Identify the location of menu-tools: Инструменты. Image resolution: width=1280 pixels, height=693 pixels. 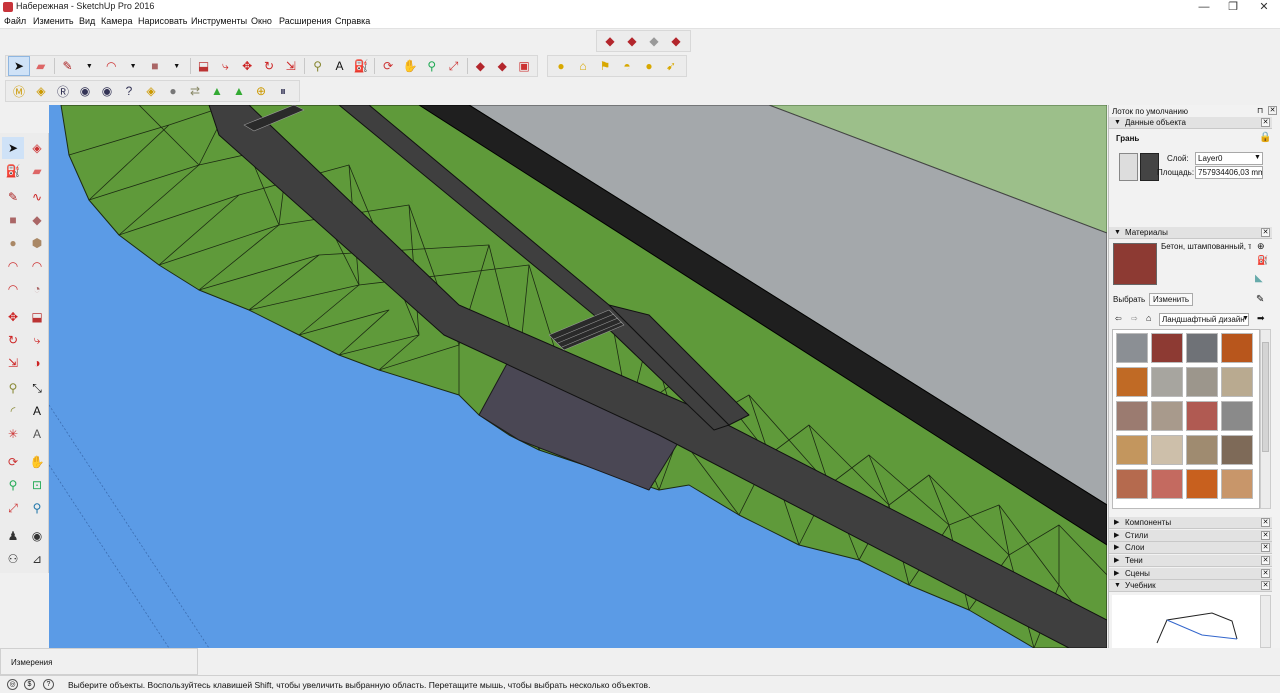
(219, 21).